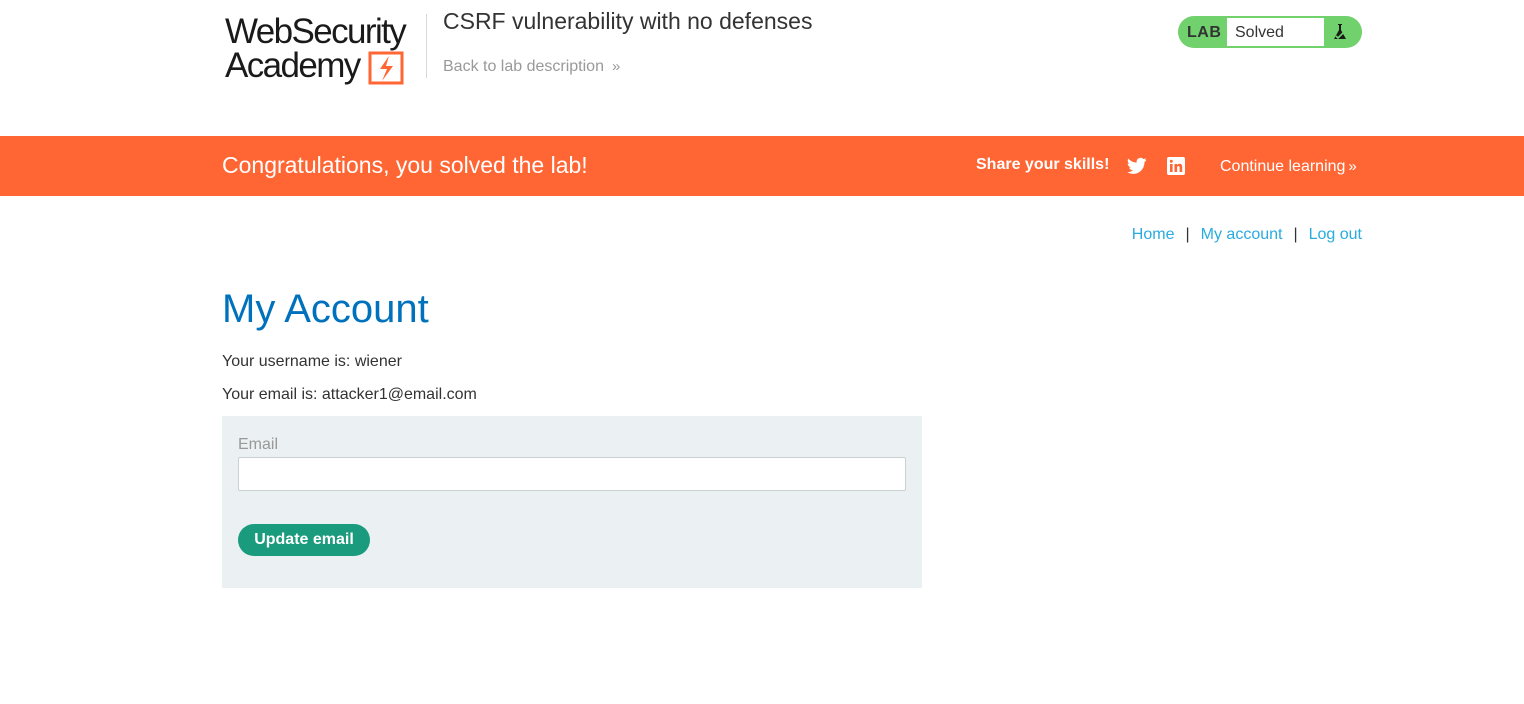 Image resolution: width=1524 pixels, height=704 pixels. Describe the element at coordinates (1137, 166) in the screenshot. I see `twitter-icon` at that location.